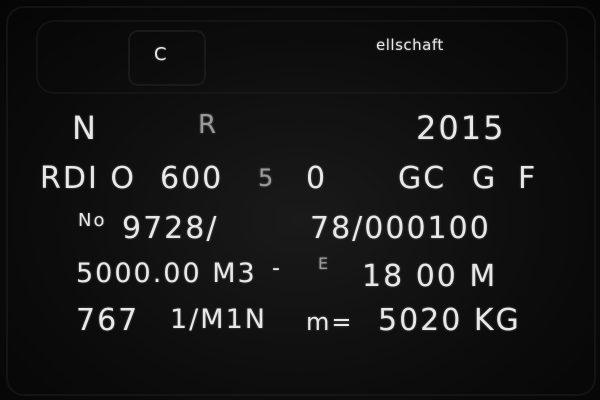  I want to click on serial-label: No, so click(92, 220).